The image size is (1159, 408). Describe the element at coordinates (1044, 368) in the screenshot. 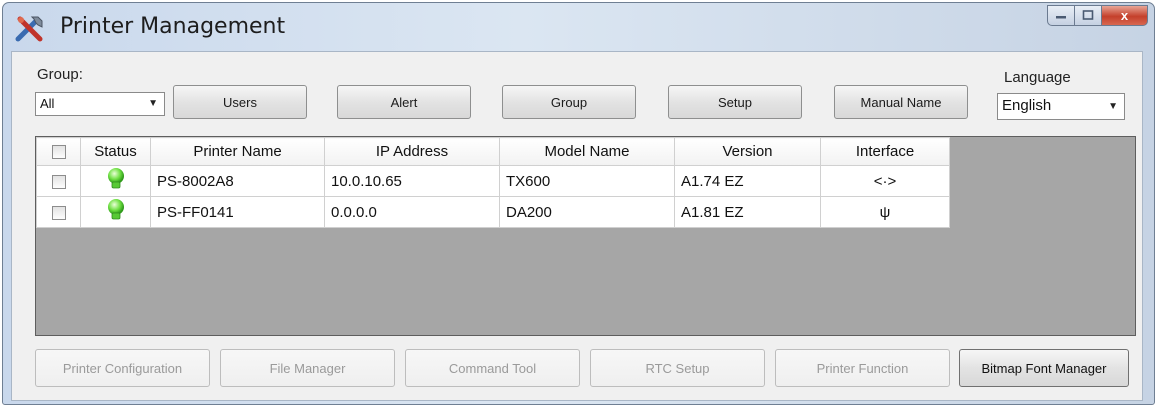

I see `bitmap-font-manager-button: Bitmap Font Manager` at that location.